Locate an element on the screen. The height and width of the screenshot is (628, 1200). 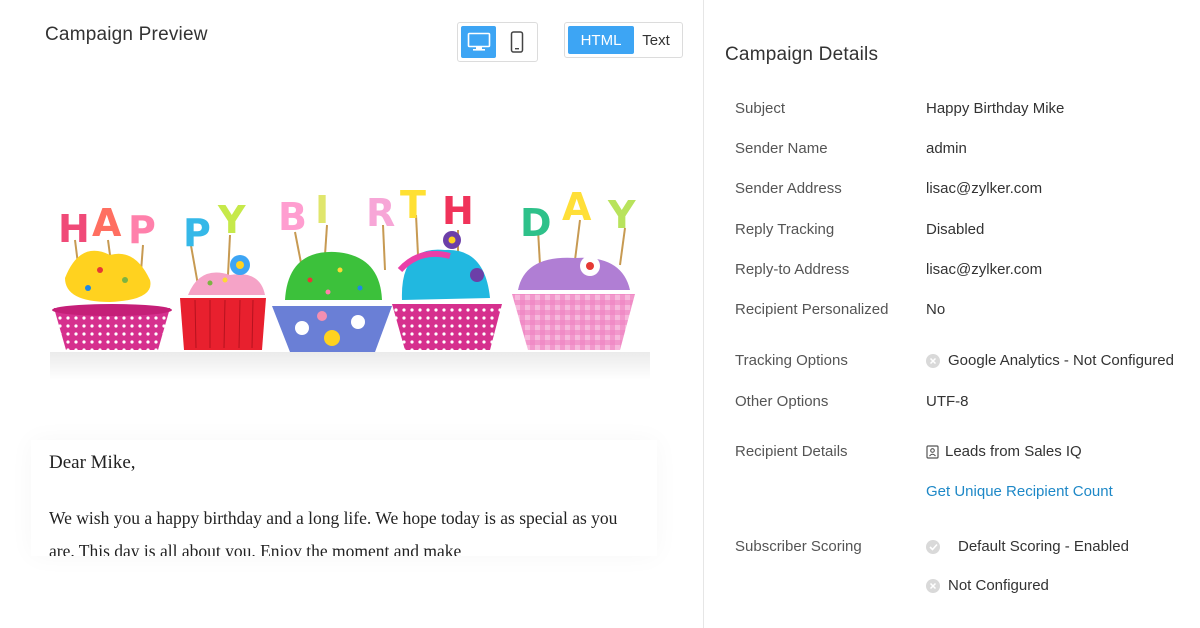
format-toggle: HTML Text is located at coordinates (623, 40).